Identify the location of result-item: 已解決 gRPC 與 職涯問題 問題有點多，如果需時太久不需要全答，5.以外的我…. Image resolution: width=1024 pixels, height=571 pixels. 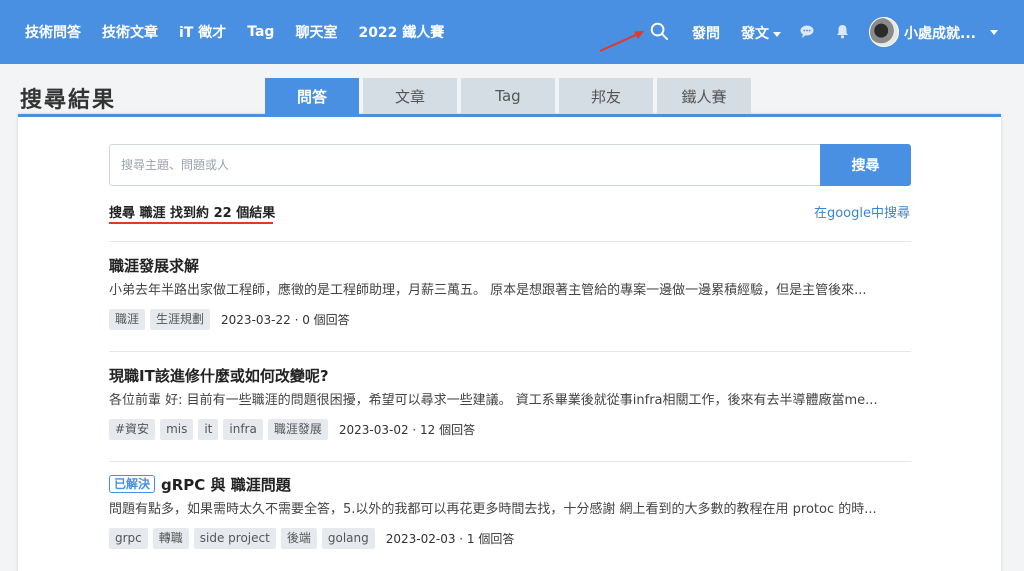
(510, 511).